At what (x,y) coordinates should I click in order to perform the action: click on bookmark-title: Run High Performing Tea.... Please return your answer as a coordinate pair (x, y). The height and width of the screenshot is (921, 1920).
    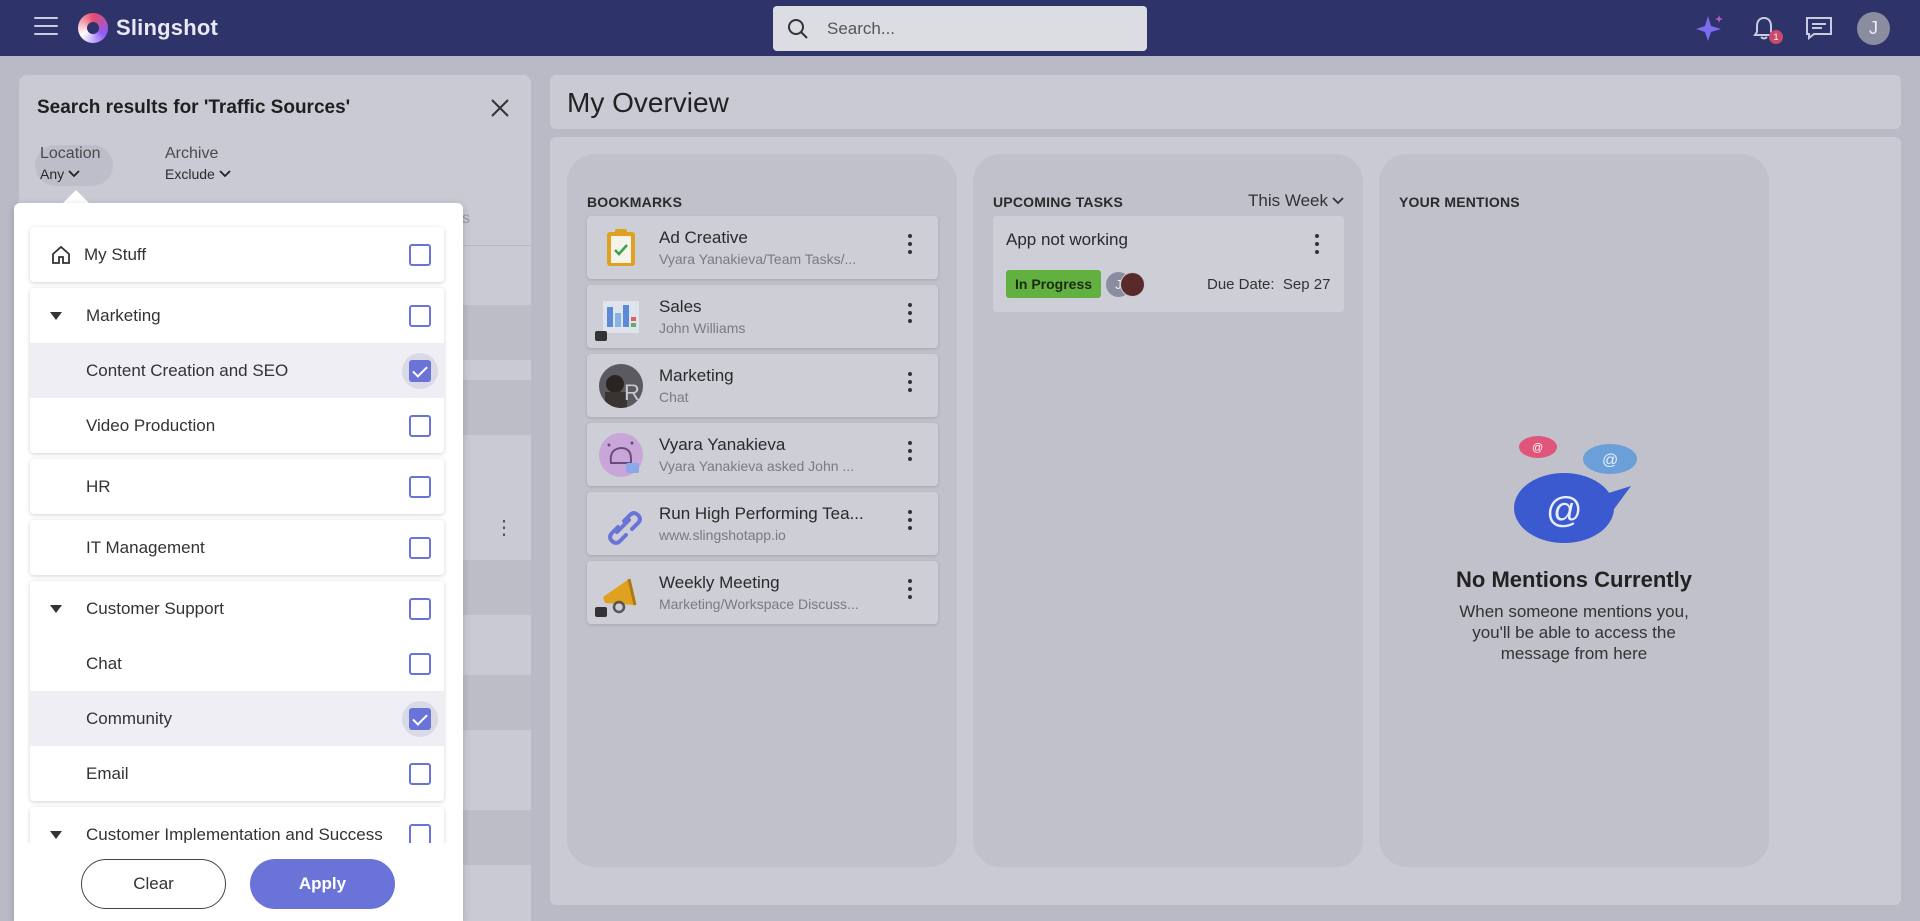
    Looking at the image, I should click on (761, 513).